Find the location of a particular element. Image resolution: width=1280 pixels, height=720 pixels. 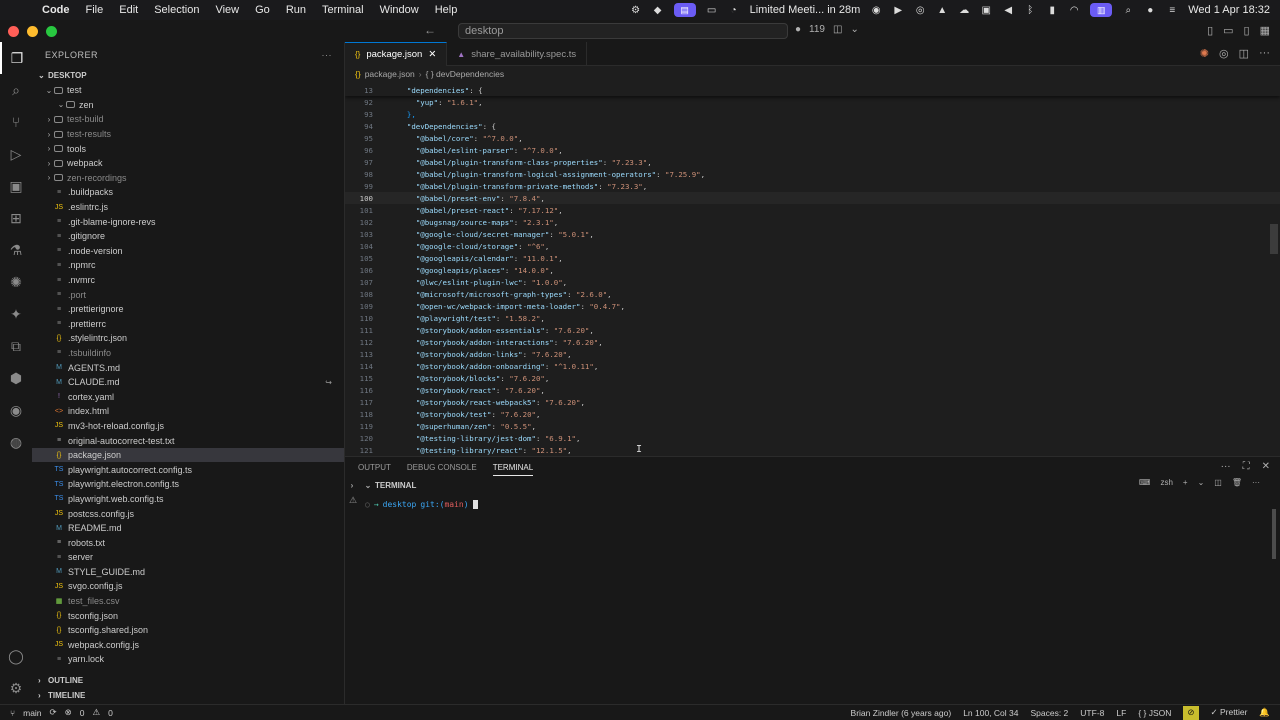

code-line: 121 "@testing-library/react": "12.1.5", is located at coordinates (812, 450).